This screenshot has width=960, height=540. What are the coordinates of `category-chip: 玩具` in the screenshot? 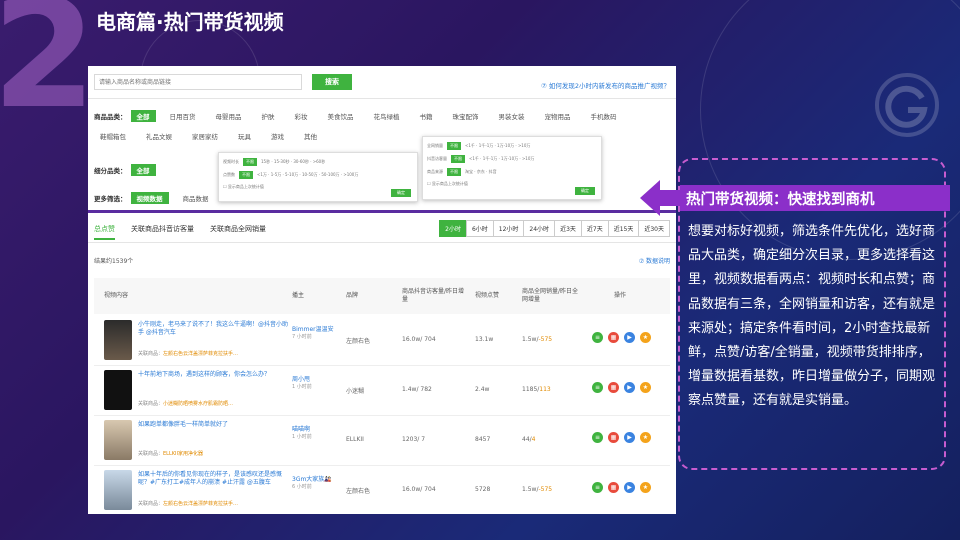 It's located at (244, 136).